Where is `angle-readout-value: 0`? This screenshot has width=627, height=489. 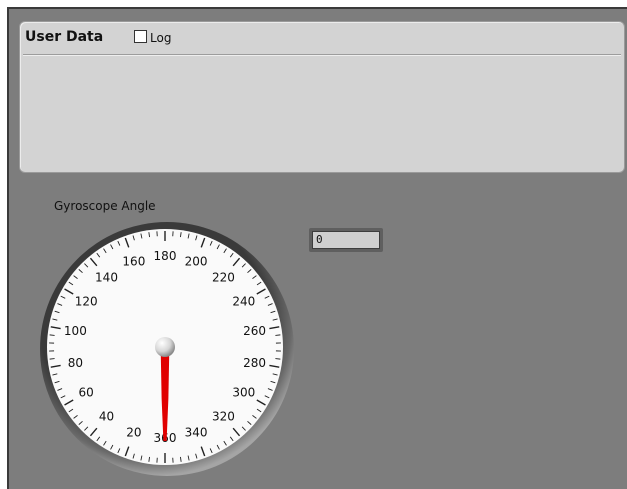 angle-readout-value: 0 is located at coordinates (346, 240).